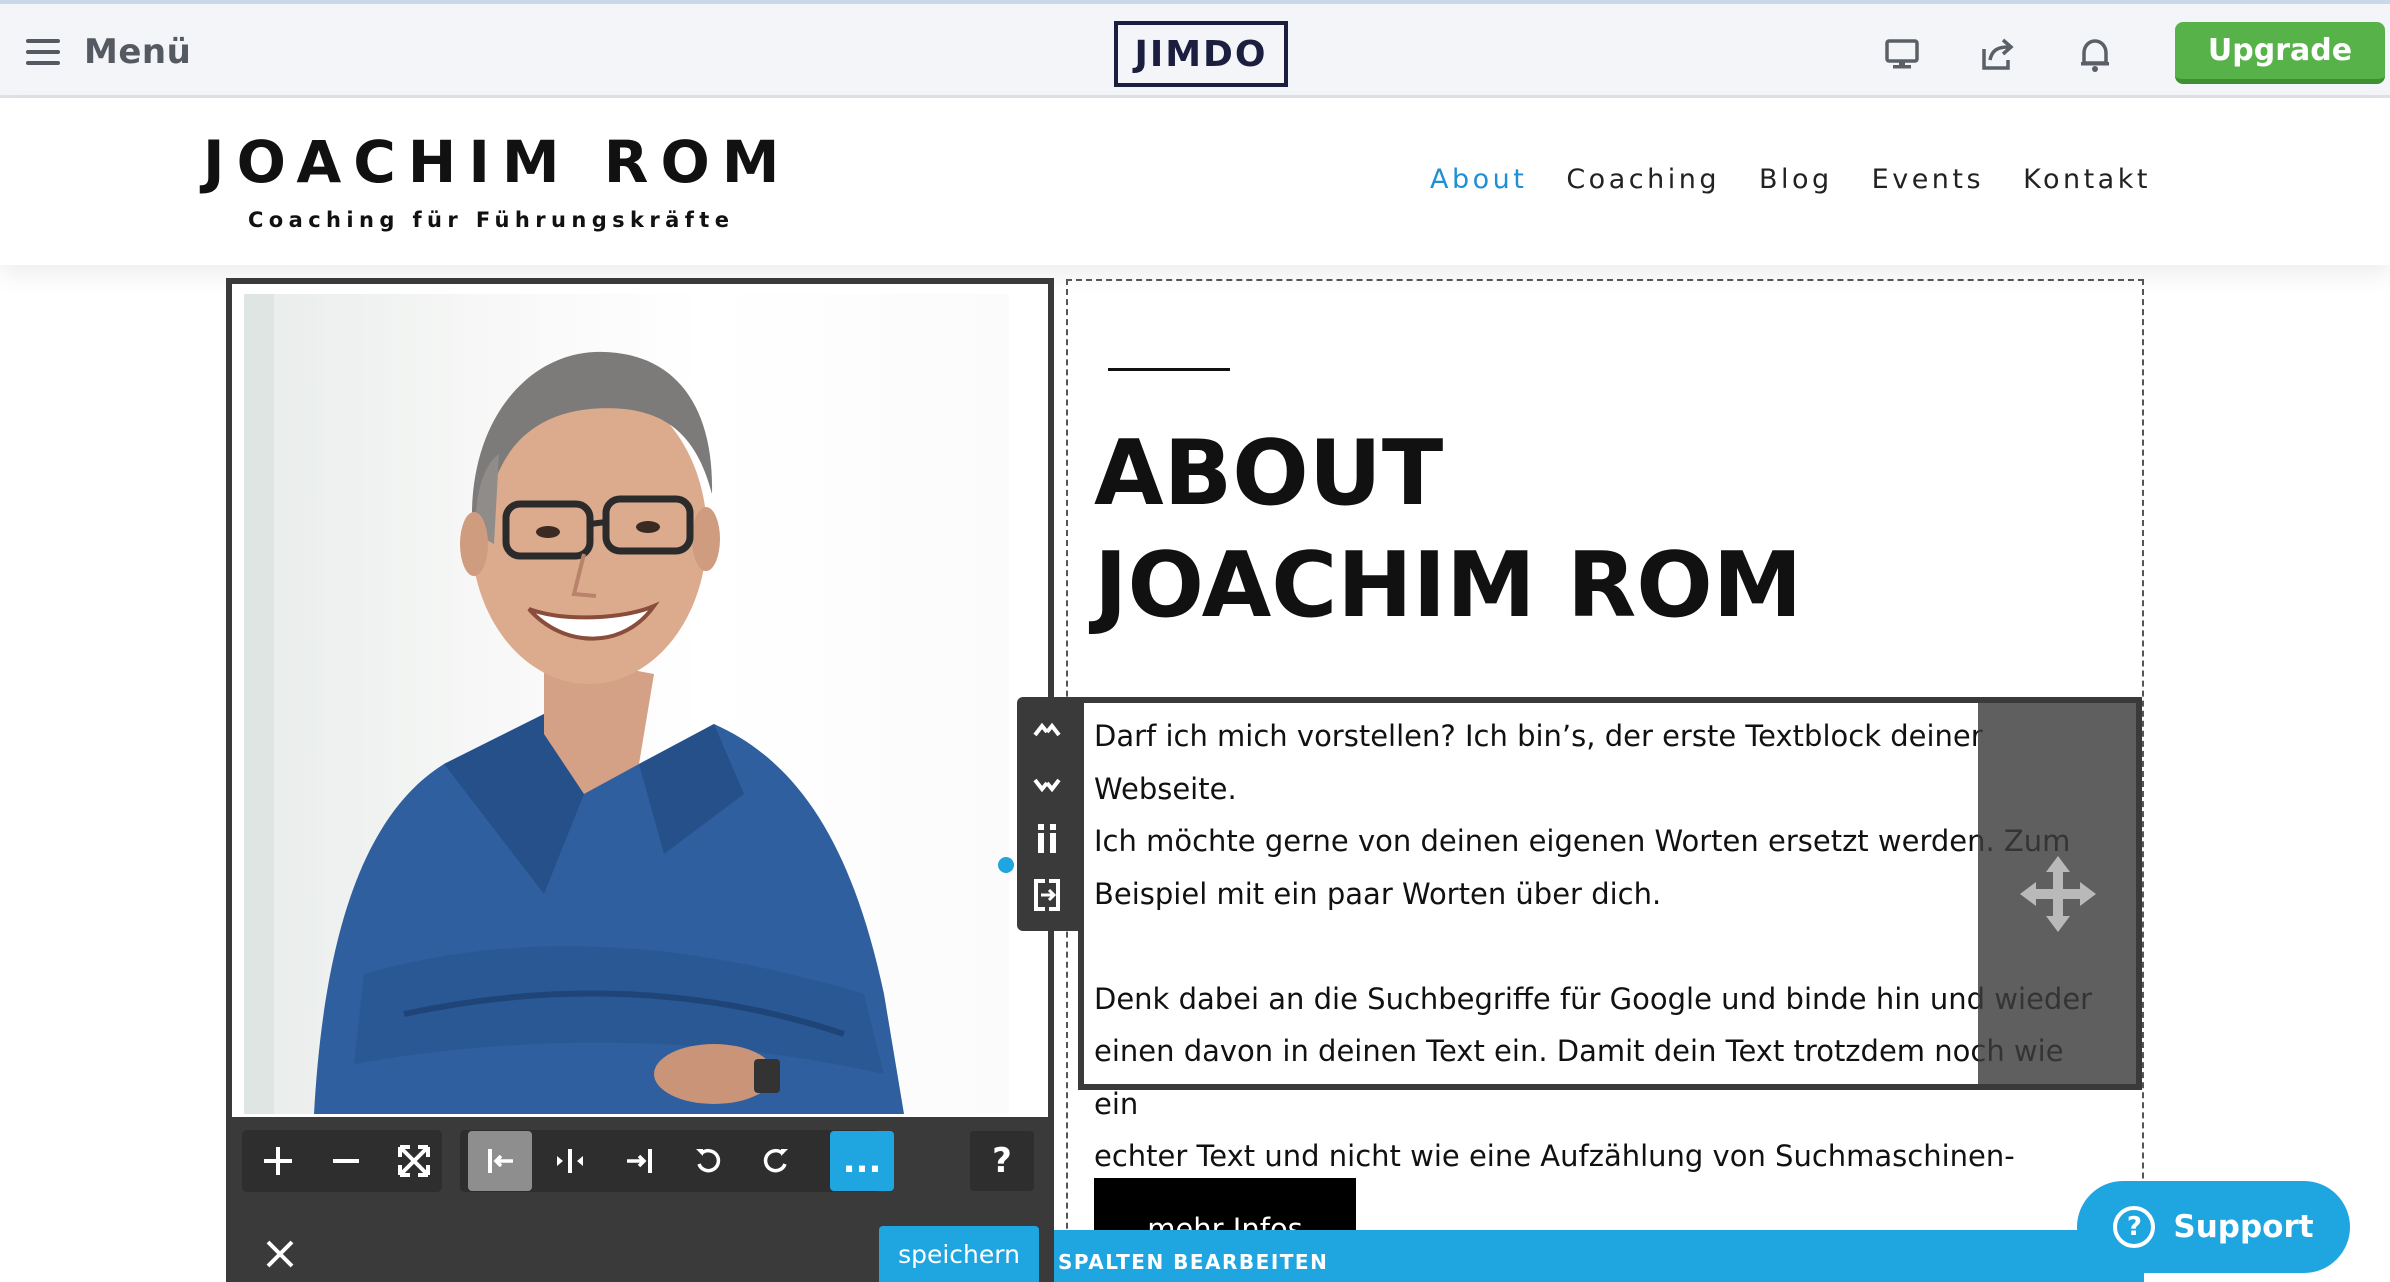  Describe the element at coordinates (2280, 53) in the screenshot. I see `upgrade-button: Upgrade` at that location.